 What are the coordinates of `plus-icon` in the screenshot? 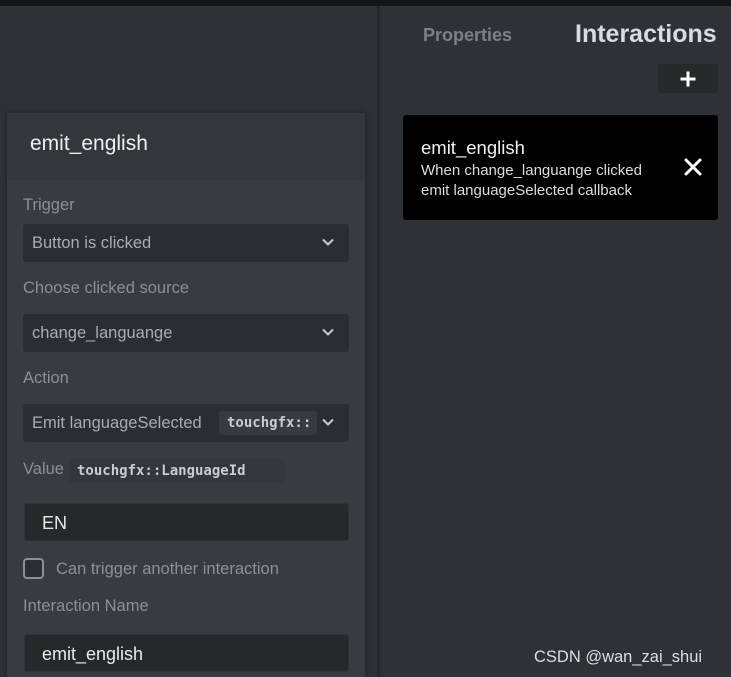 It's located at (688, 79).